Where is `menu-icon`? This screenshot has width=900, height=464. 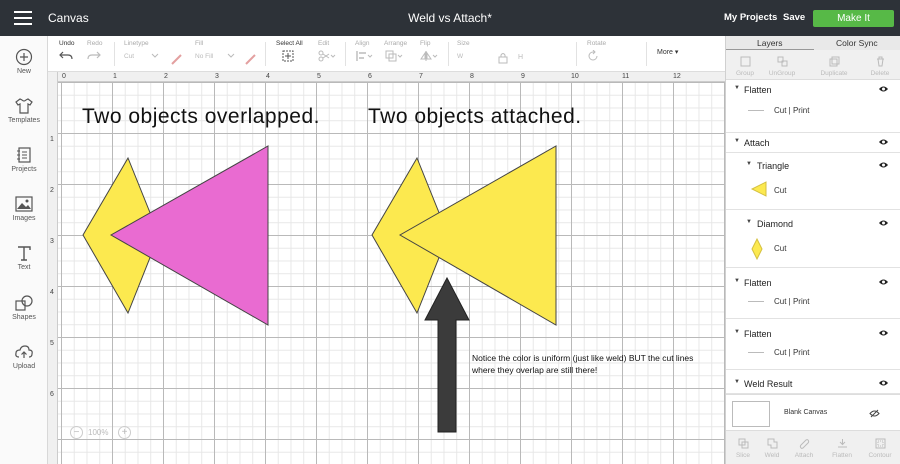 menu-icon is located at coordinates (23, 18).